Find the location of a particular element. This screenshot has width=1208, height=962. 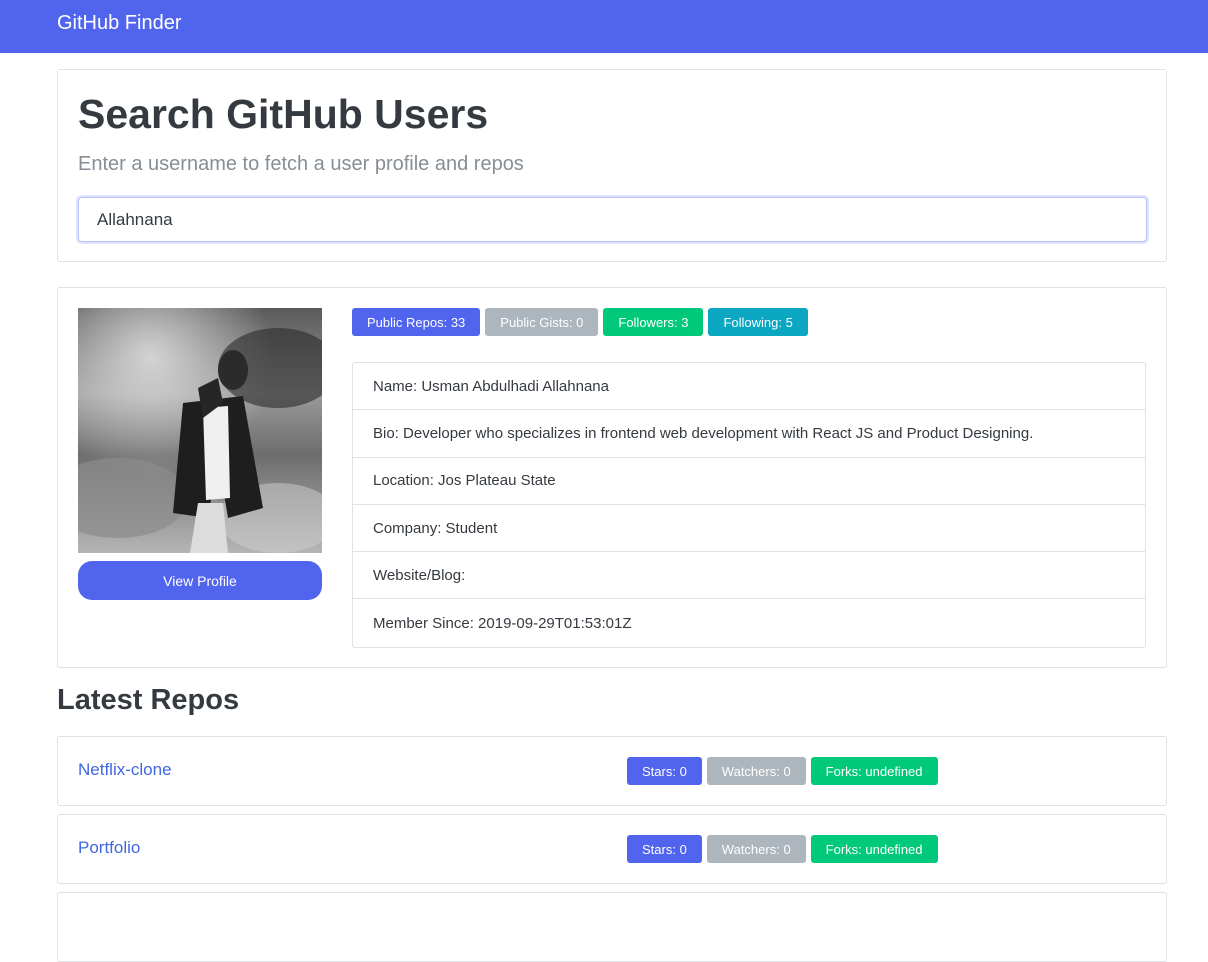

following-badge: Following: 5 is located at coordinates (758, 322).